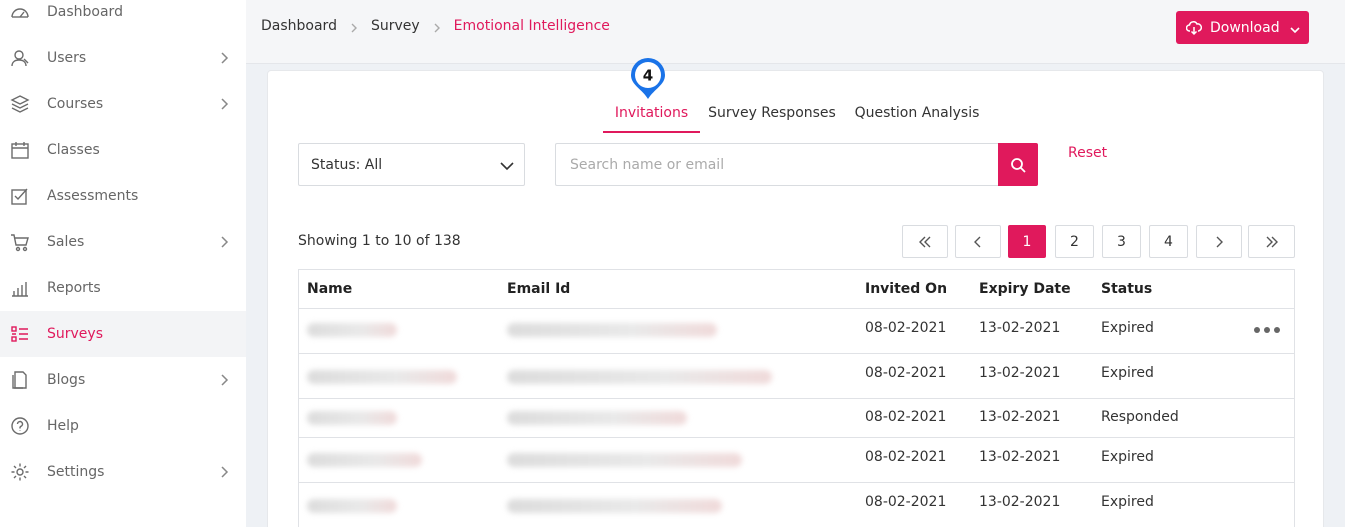 The width and height of the screenshot is (1345, 527). What do you see at coordinates (1025, 289) in the screenshot?
I see `column-header-expiry-date: Expiry Date` at bounding box center [1025, 289].